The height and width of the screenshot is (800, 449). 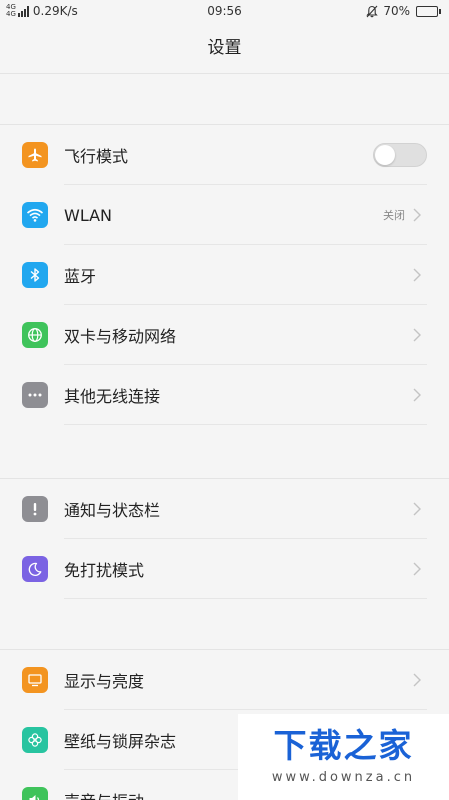 What do you see at coordinates (224, 155) in the screenshot?
I see `settings-item-airplane-mode: 飞行模式` at bounding box center [224, 155].